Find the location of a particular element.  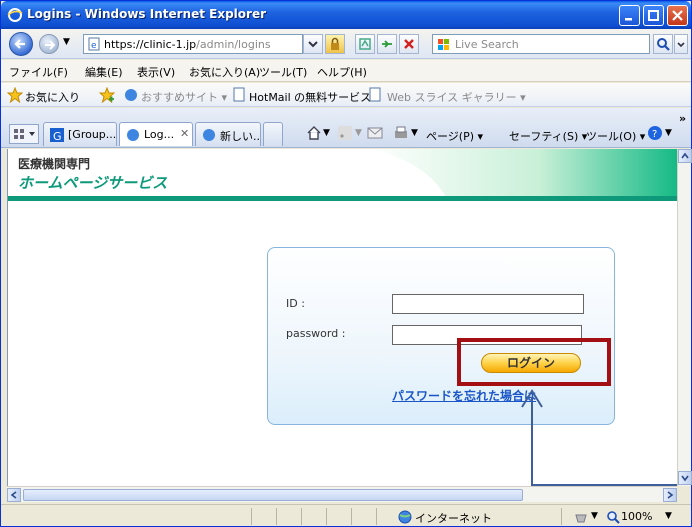

lock-icon is located at coordinates (335, 43).